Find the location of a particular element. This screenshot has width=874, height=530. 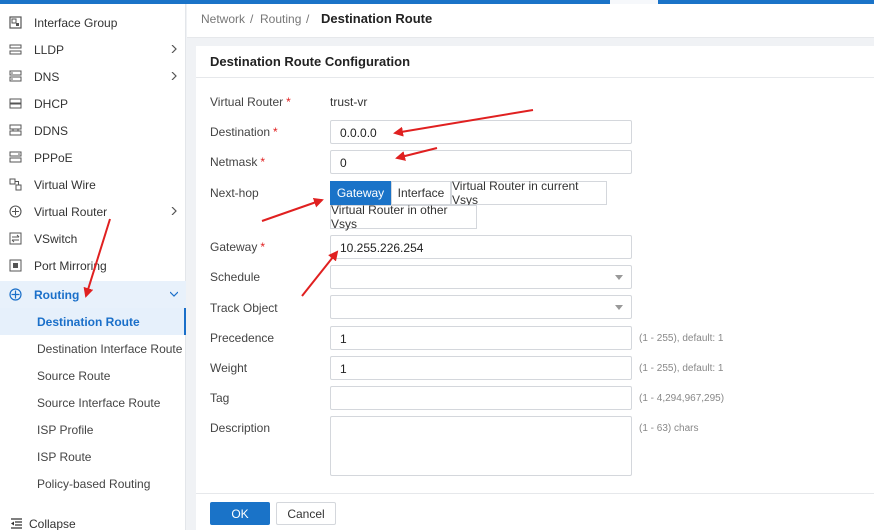

sidebar-item-lldp: LLDP is located at coordinates (93, 49).